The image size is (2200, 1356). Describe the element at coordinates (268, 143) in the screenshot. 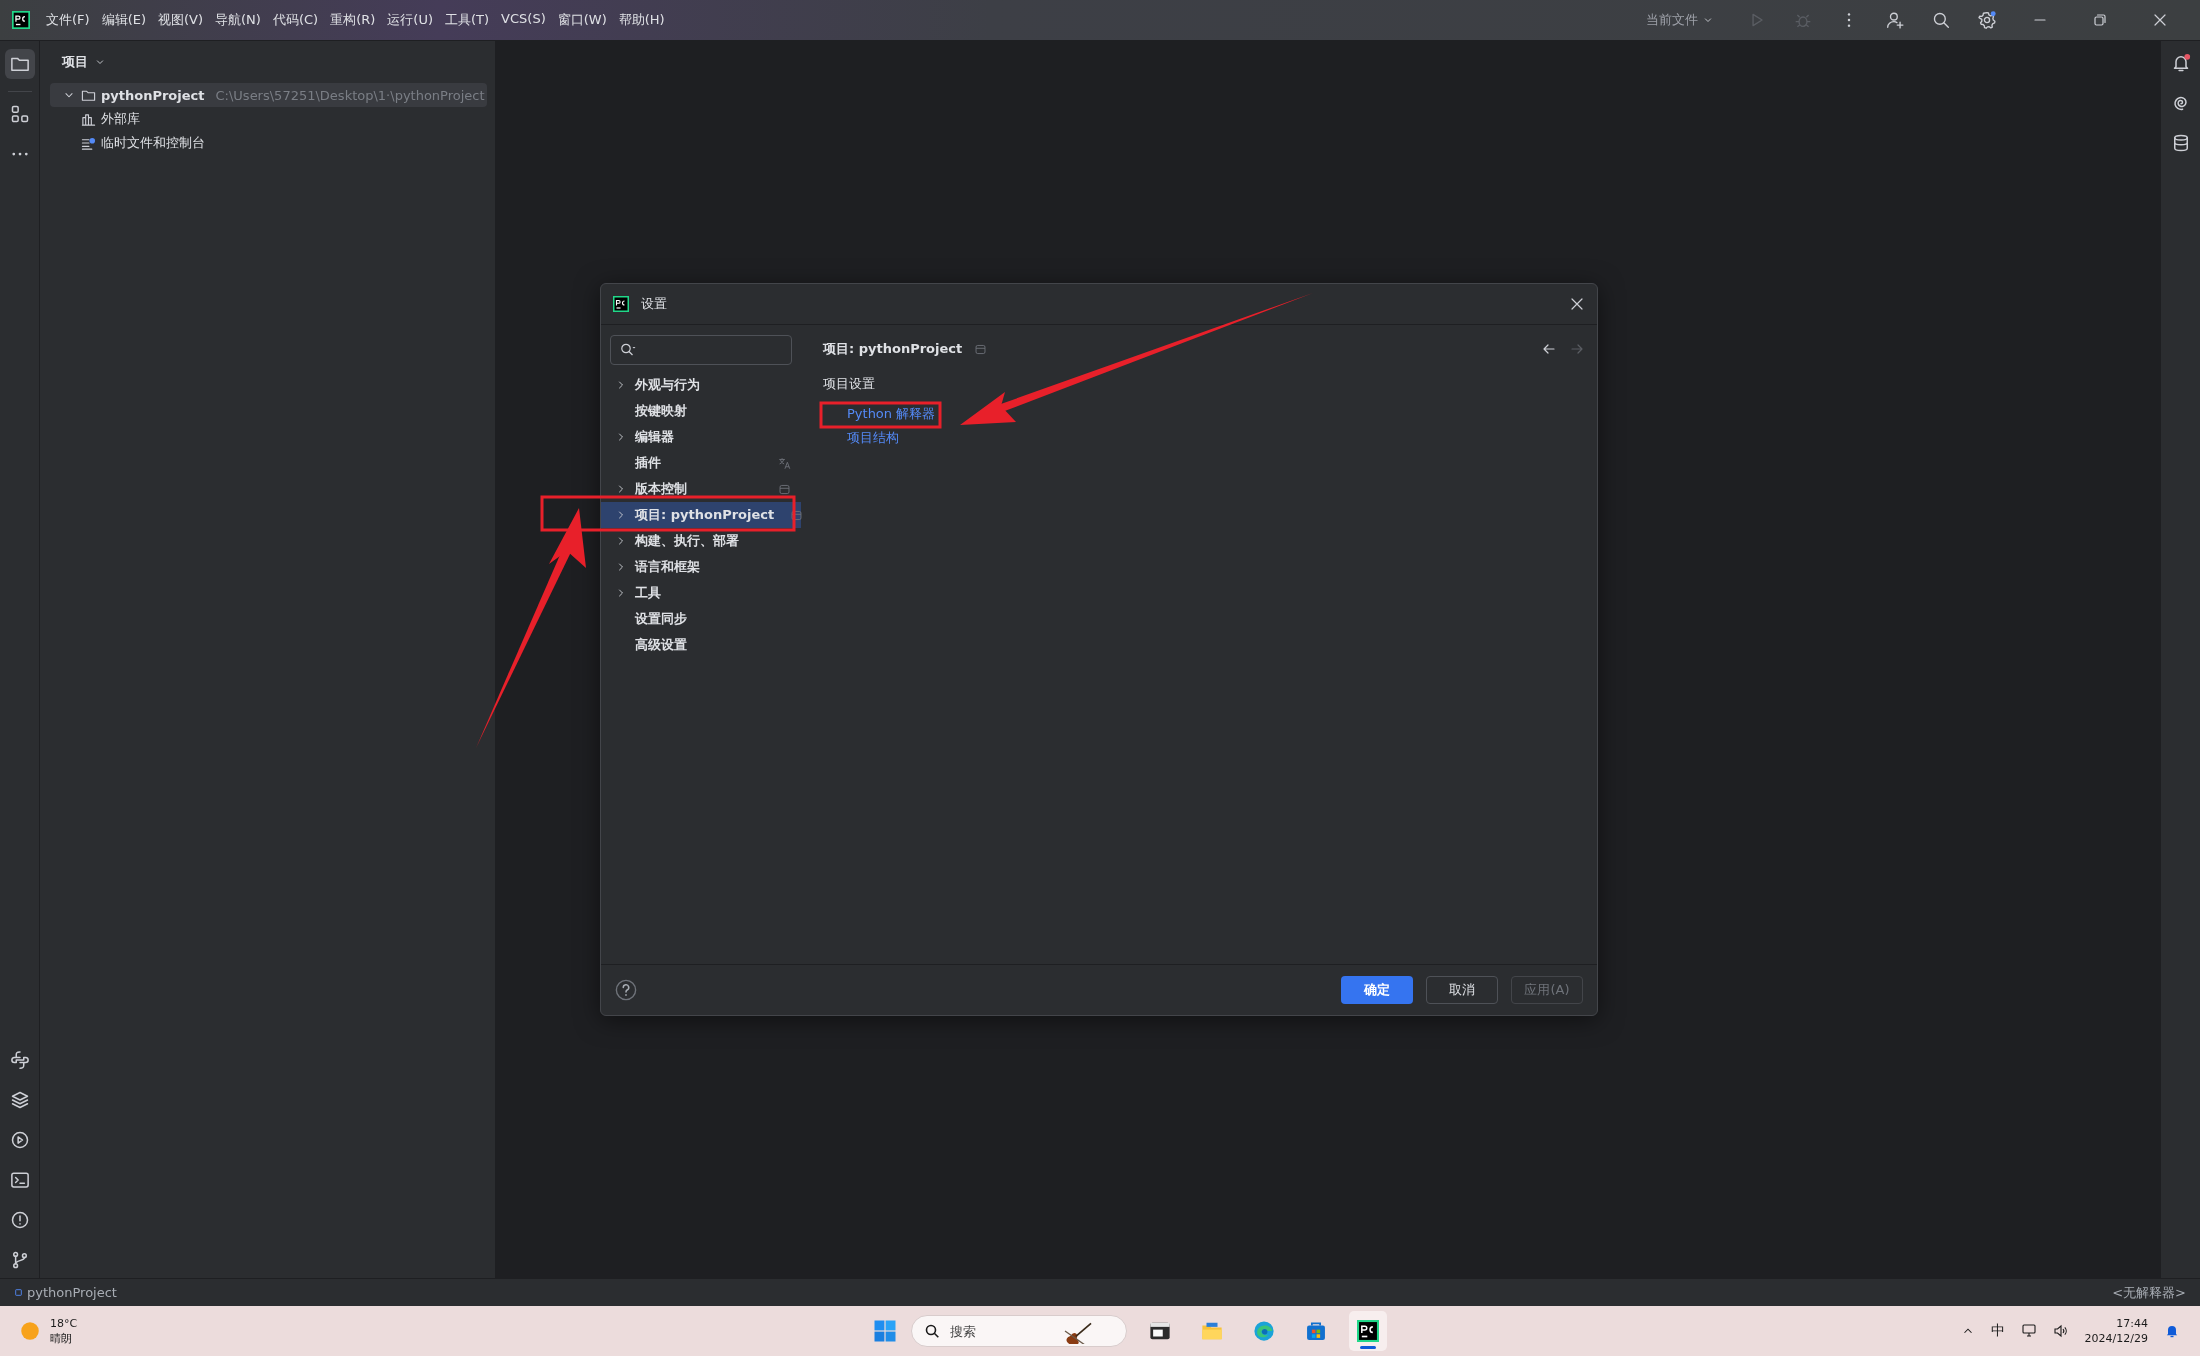

I see `tree-item: 临时文件和控制台` at that location.